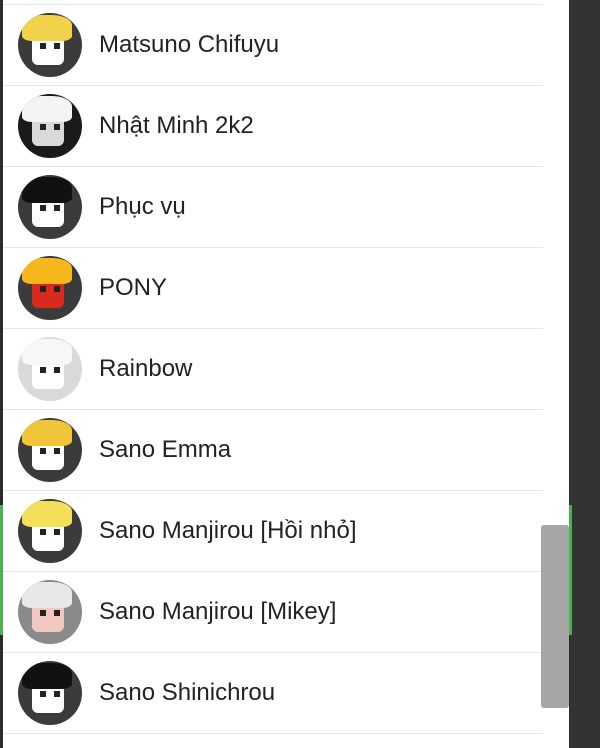  Describe the element at coordinates (50, 369) in the screenshot. I see `avatar-white-red-eye-icon` at that location.